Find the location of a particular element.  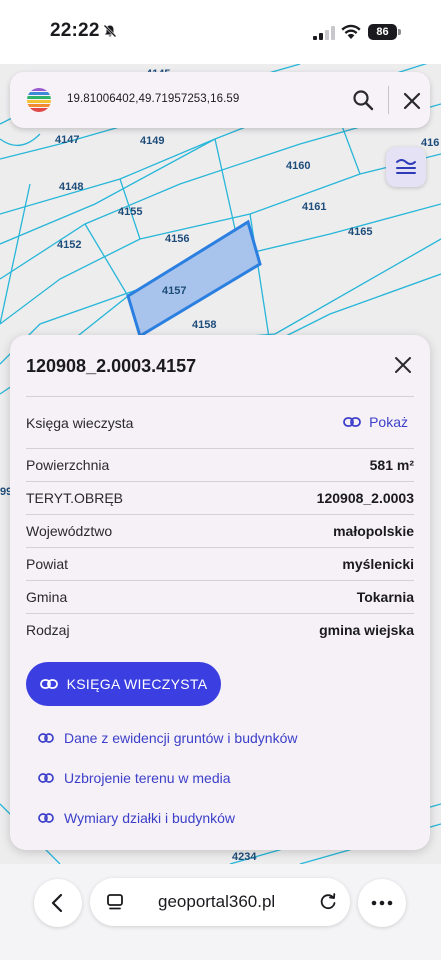

info-row-land-register: Księga wieczysta Pokaż is located at coordinates (220, 426).